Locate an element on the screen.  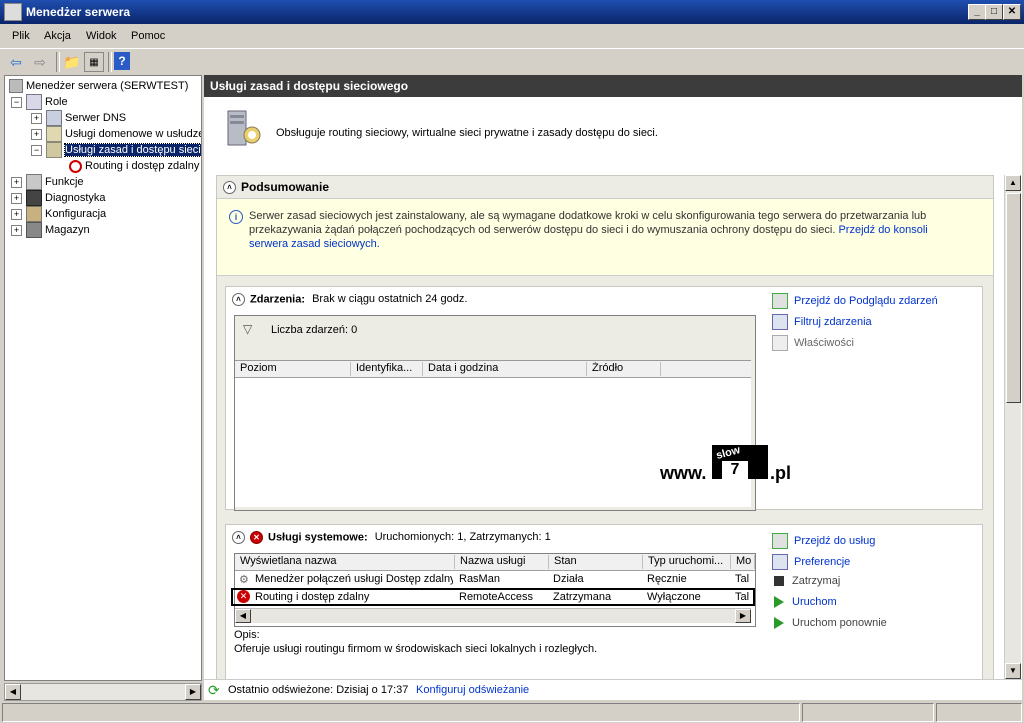
menu-help: Pomoc is located at coordinates (148, 36).